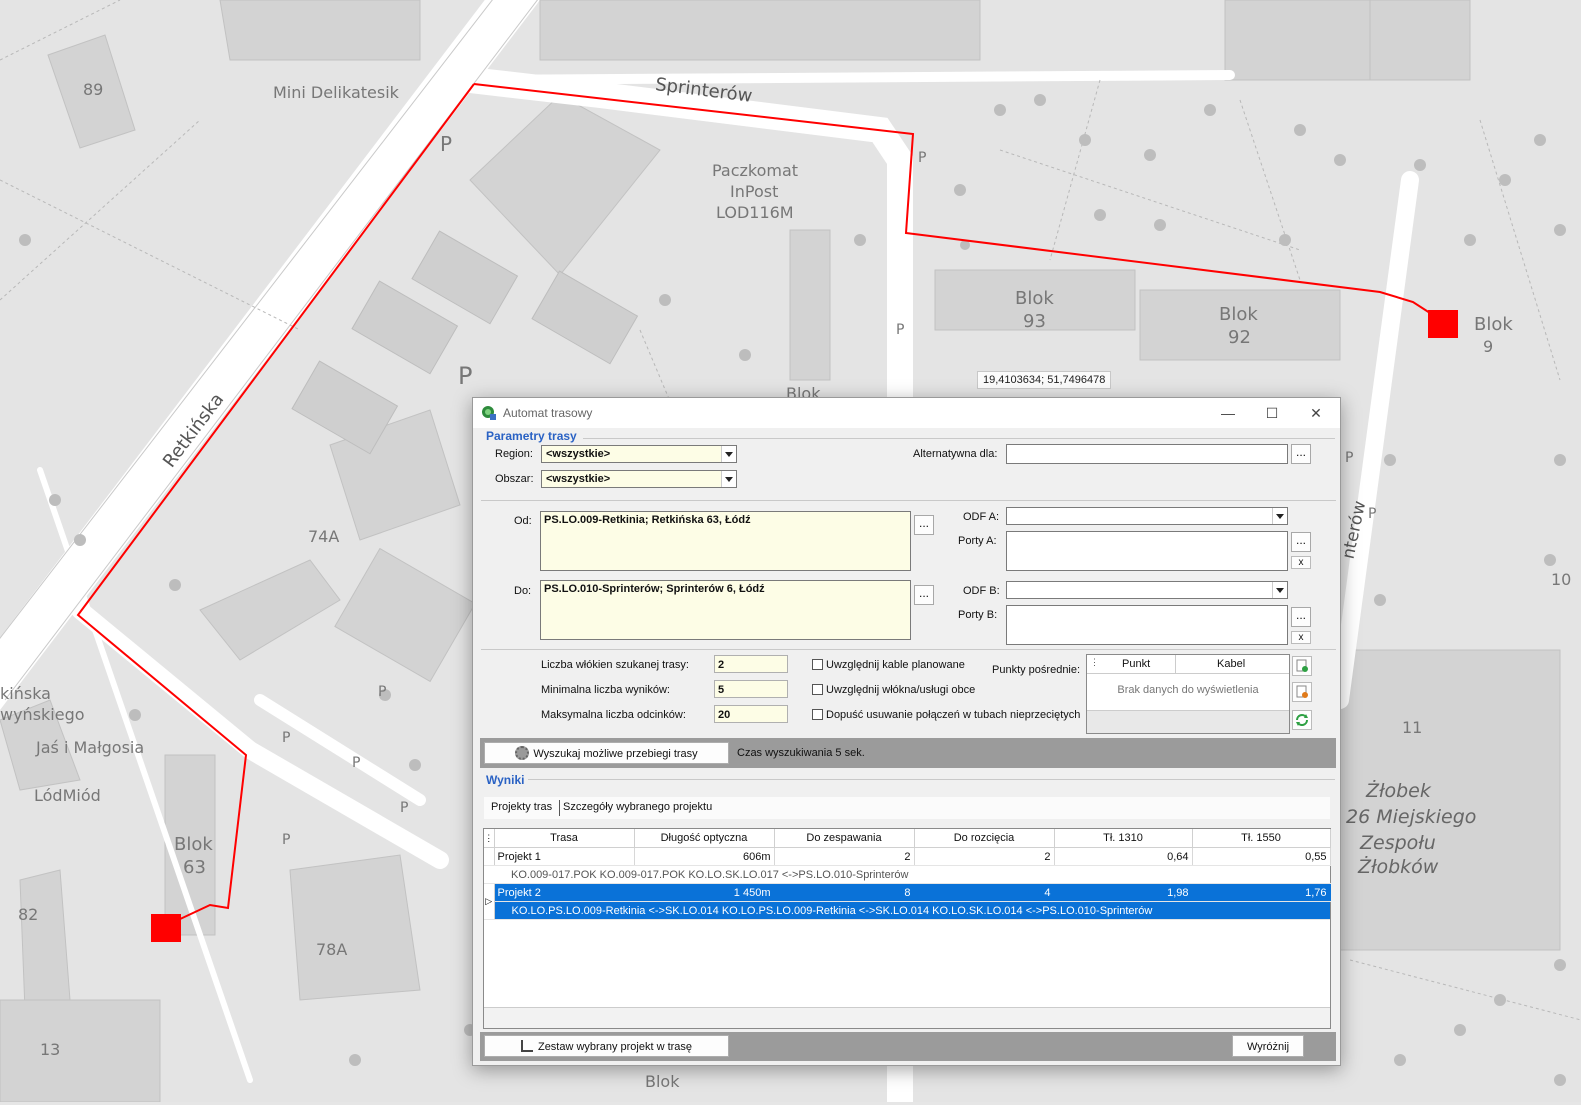 The height and width of the screenshot is (1105, 1581). I want to click on map-label-zlobek-line4: Żłobków, so click(1398, 867).